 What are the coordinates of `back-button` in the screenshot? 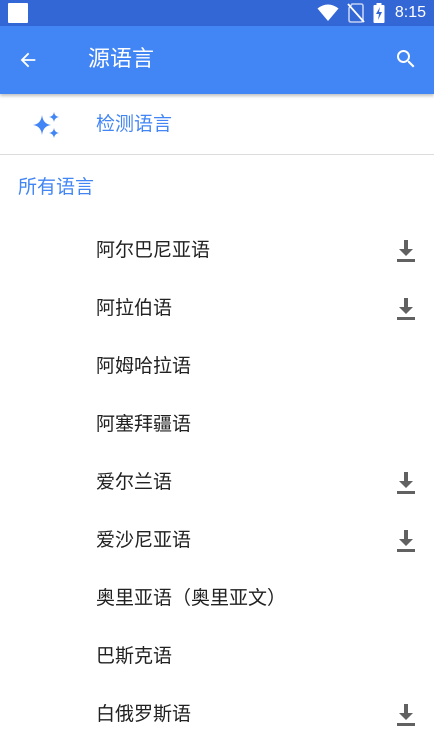 It's located at (28, 60).